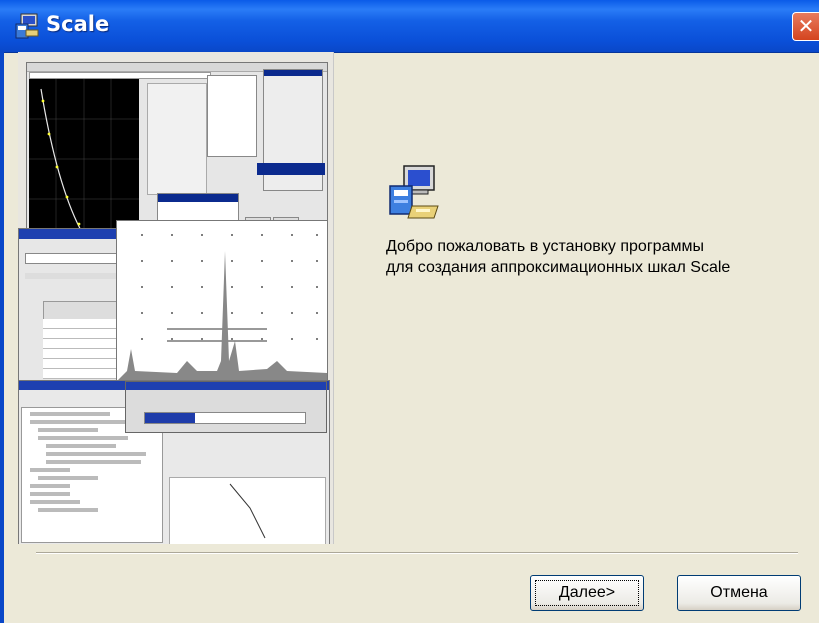  What do you see at coordinates (417, 553) in the screenshot?
I see `button-divider` at bounding box center [417, 553].